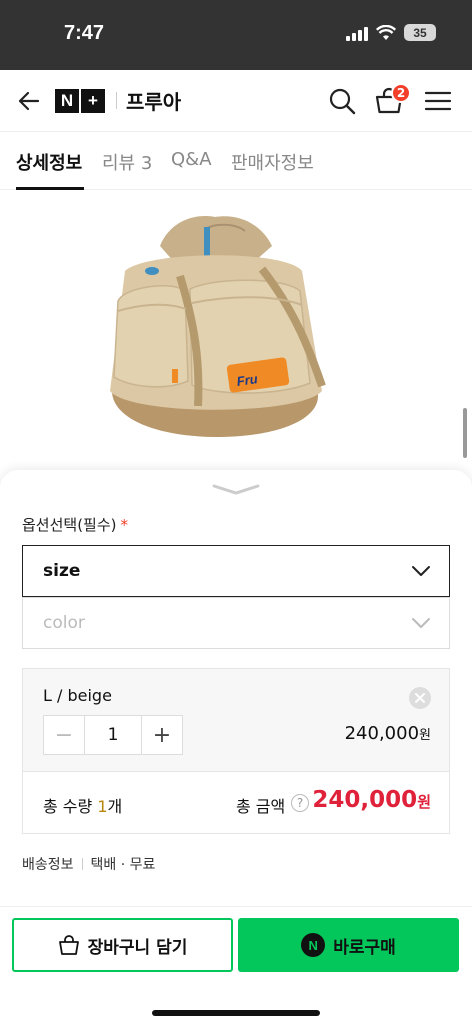 This screenshot has width=472, height=1024. I want to click on total-amount-label: 총 금액, so click(261, 806).